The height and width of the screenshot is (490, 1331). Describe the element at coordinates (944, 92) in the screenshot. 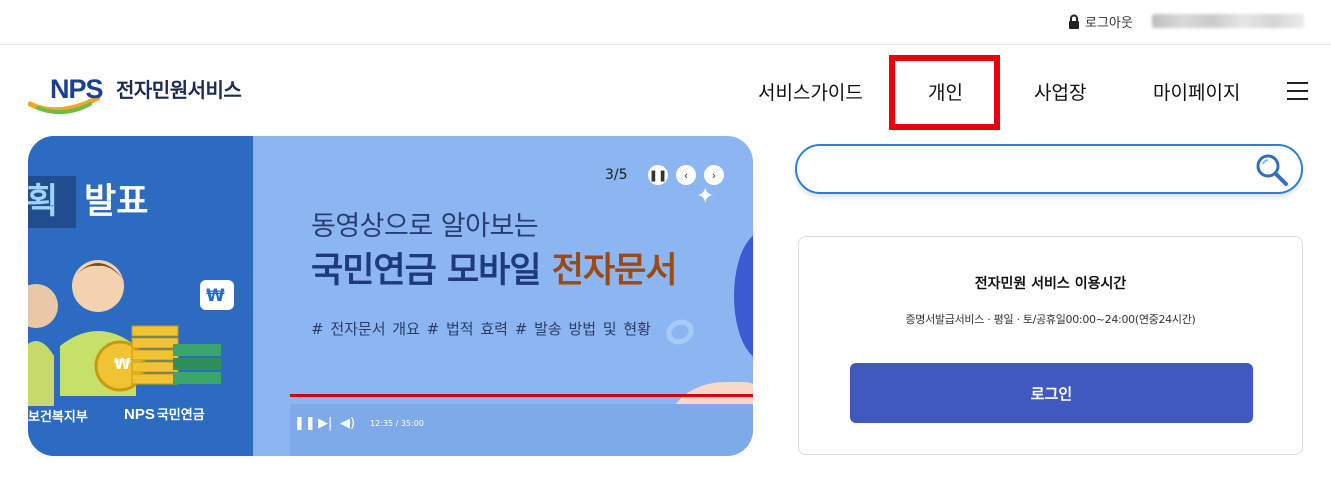

I see `highlight-box` at that location.